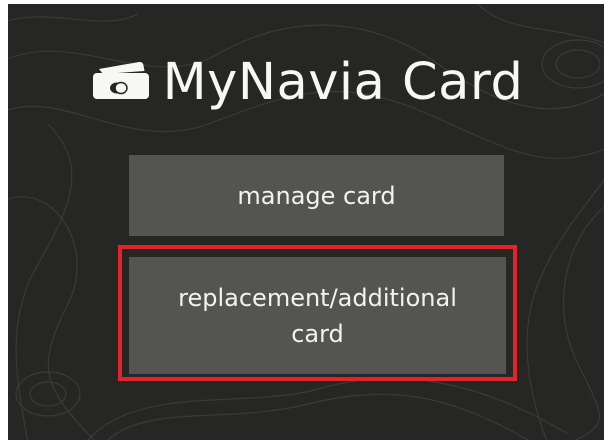  I want to click on page-title: MyNavia Card, so click(343, 82).